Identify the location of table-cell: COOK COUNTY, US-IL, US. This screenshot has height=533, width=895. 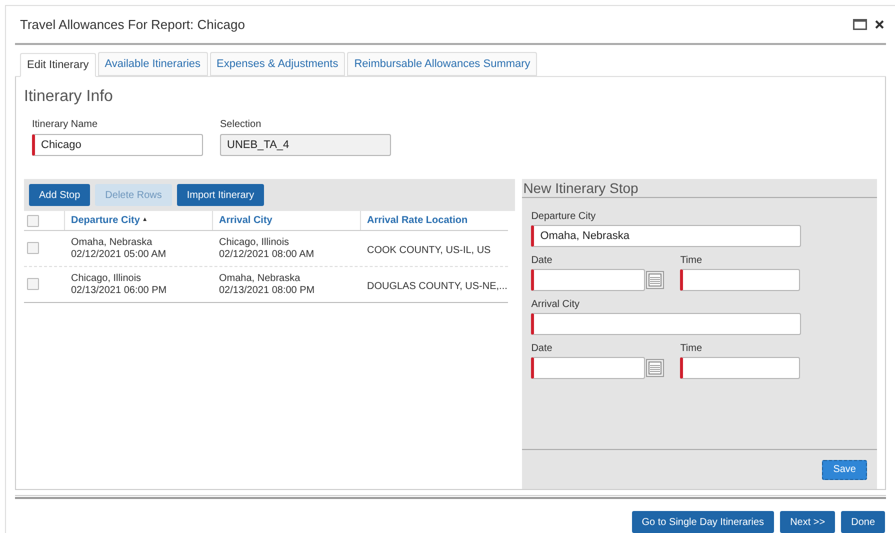
(429, 250).